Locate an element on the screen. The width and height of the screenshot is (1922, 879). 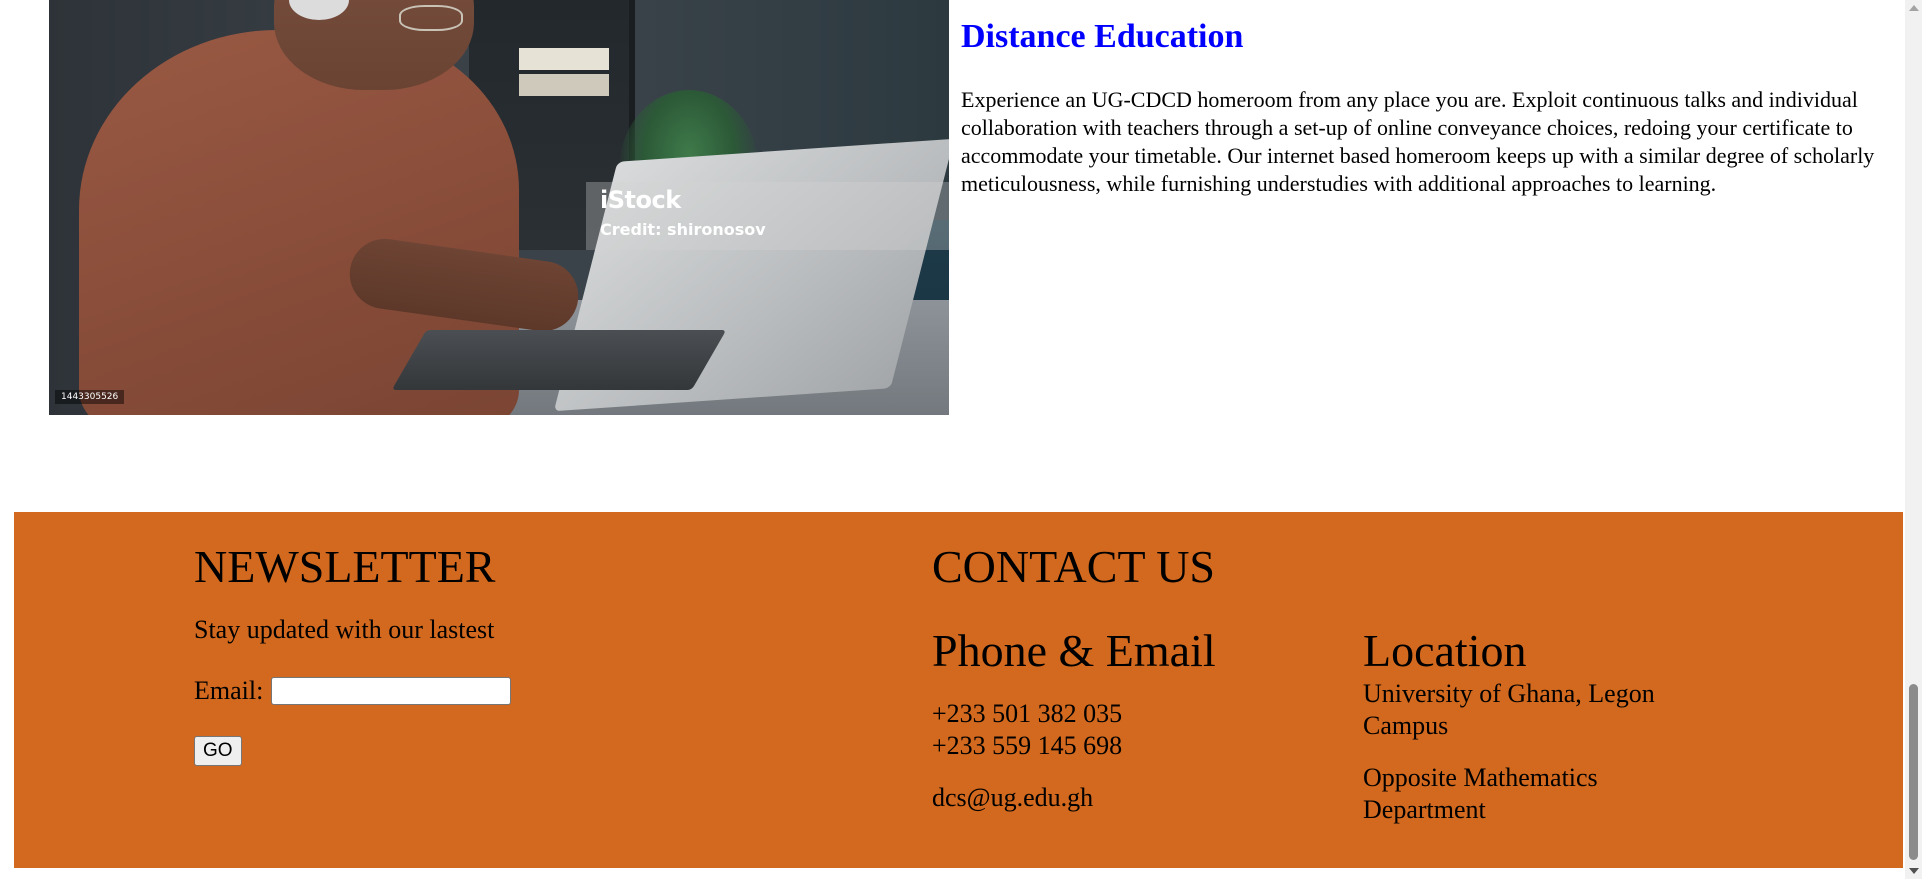
stock-watermark: iStock Credit: shironosov is located at coordinates (767, 216).